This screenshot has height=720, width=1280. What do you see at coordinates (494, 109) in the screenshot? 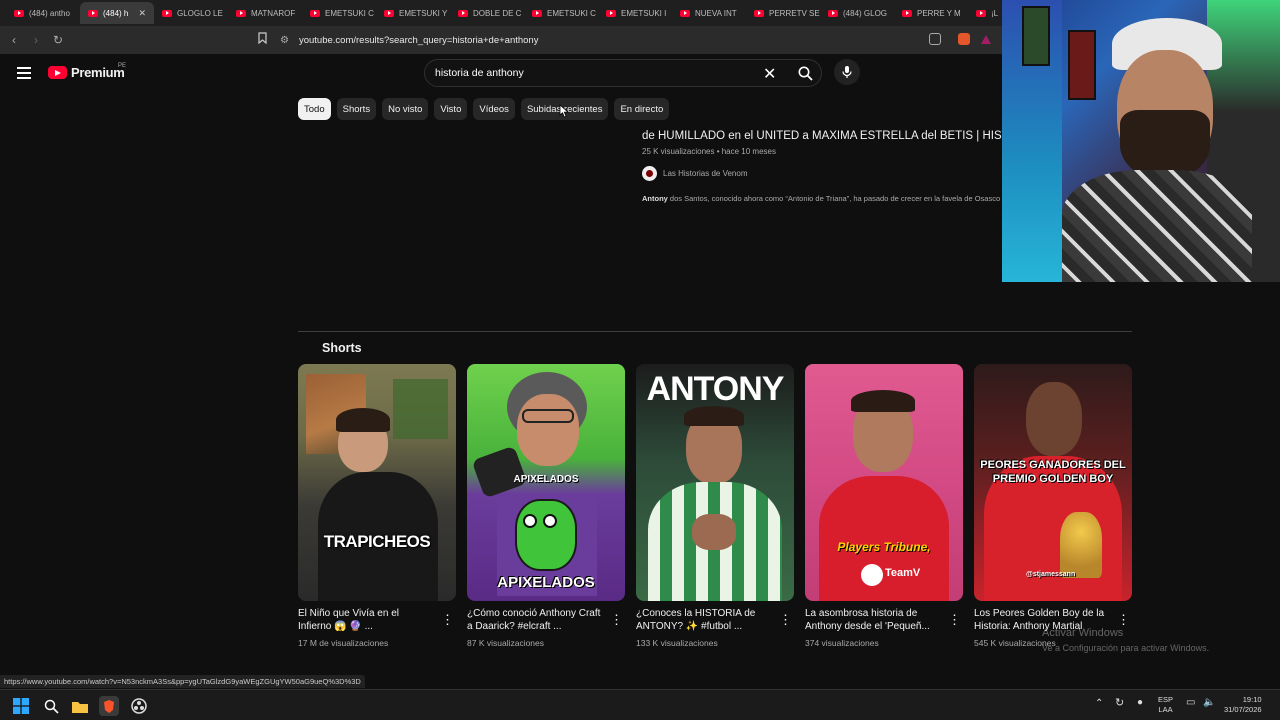
I see `chip-videos: Vídeos` at bounding box center [494, 109].